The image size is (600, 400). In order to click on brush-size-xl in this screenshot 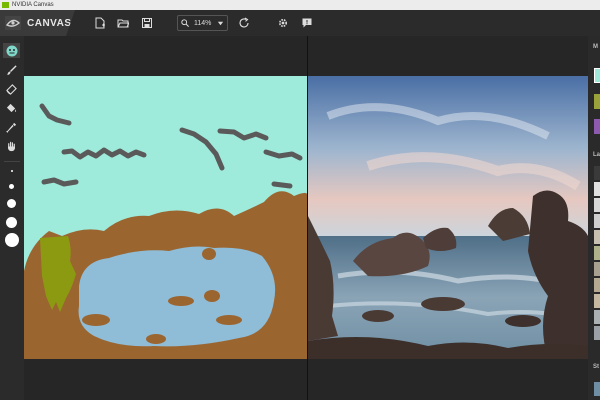, I will do `click(12, 240)`.